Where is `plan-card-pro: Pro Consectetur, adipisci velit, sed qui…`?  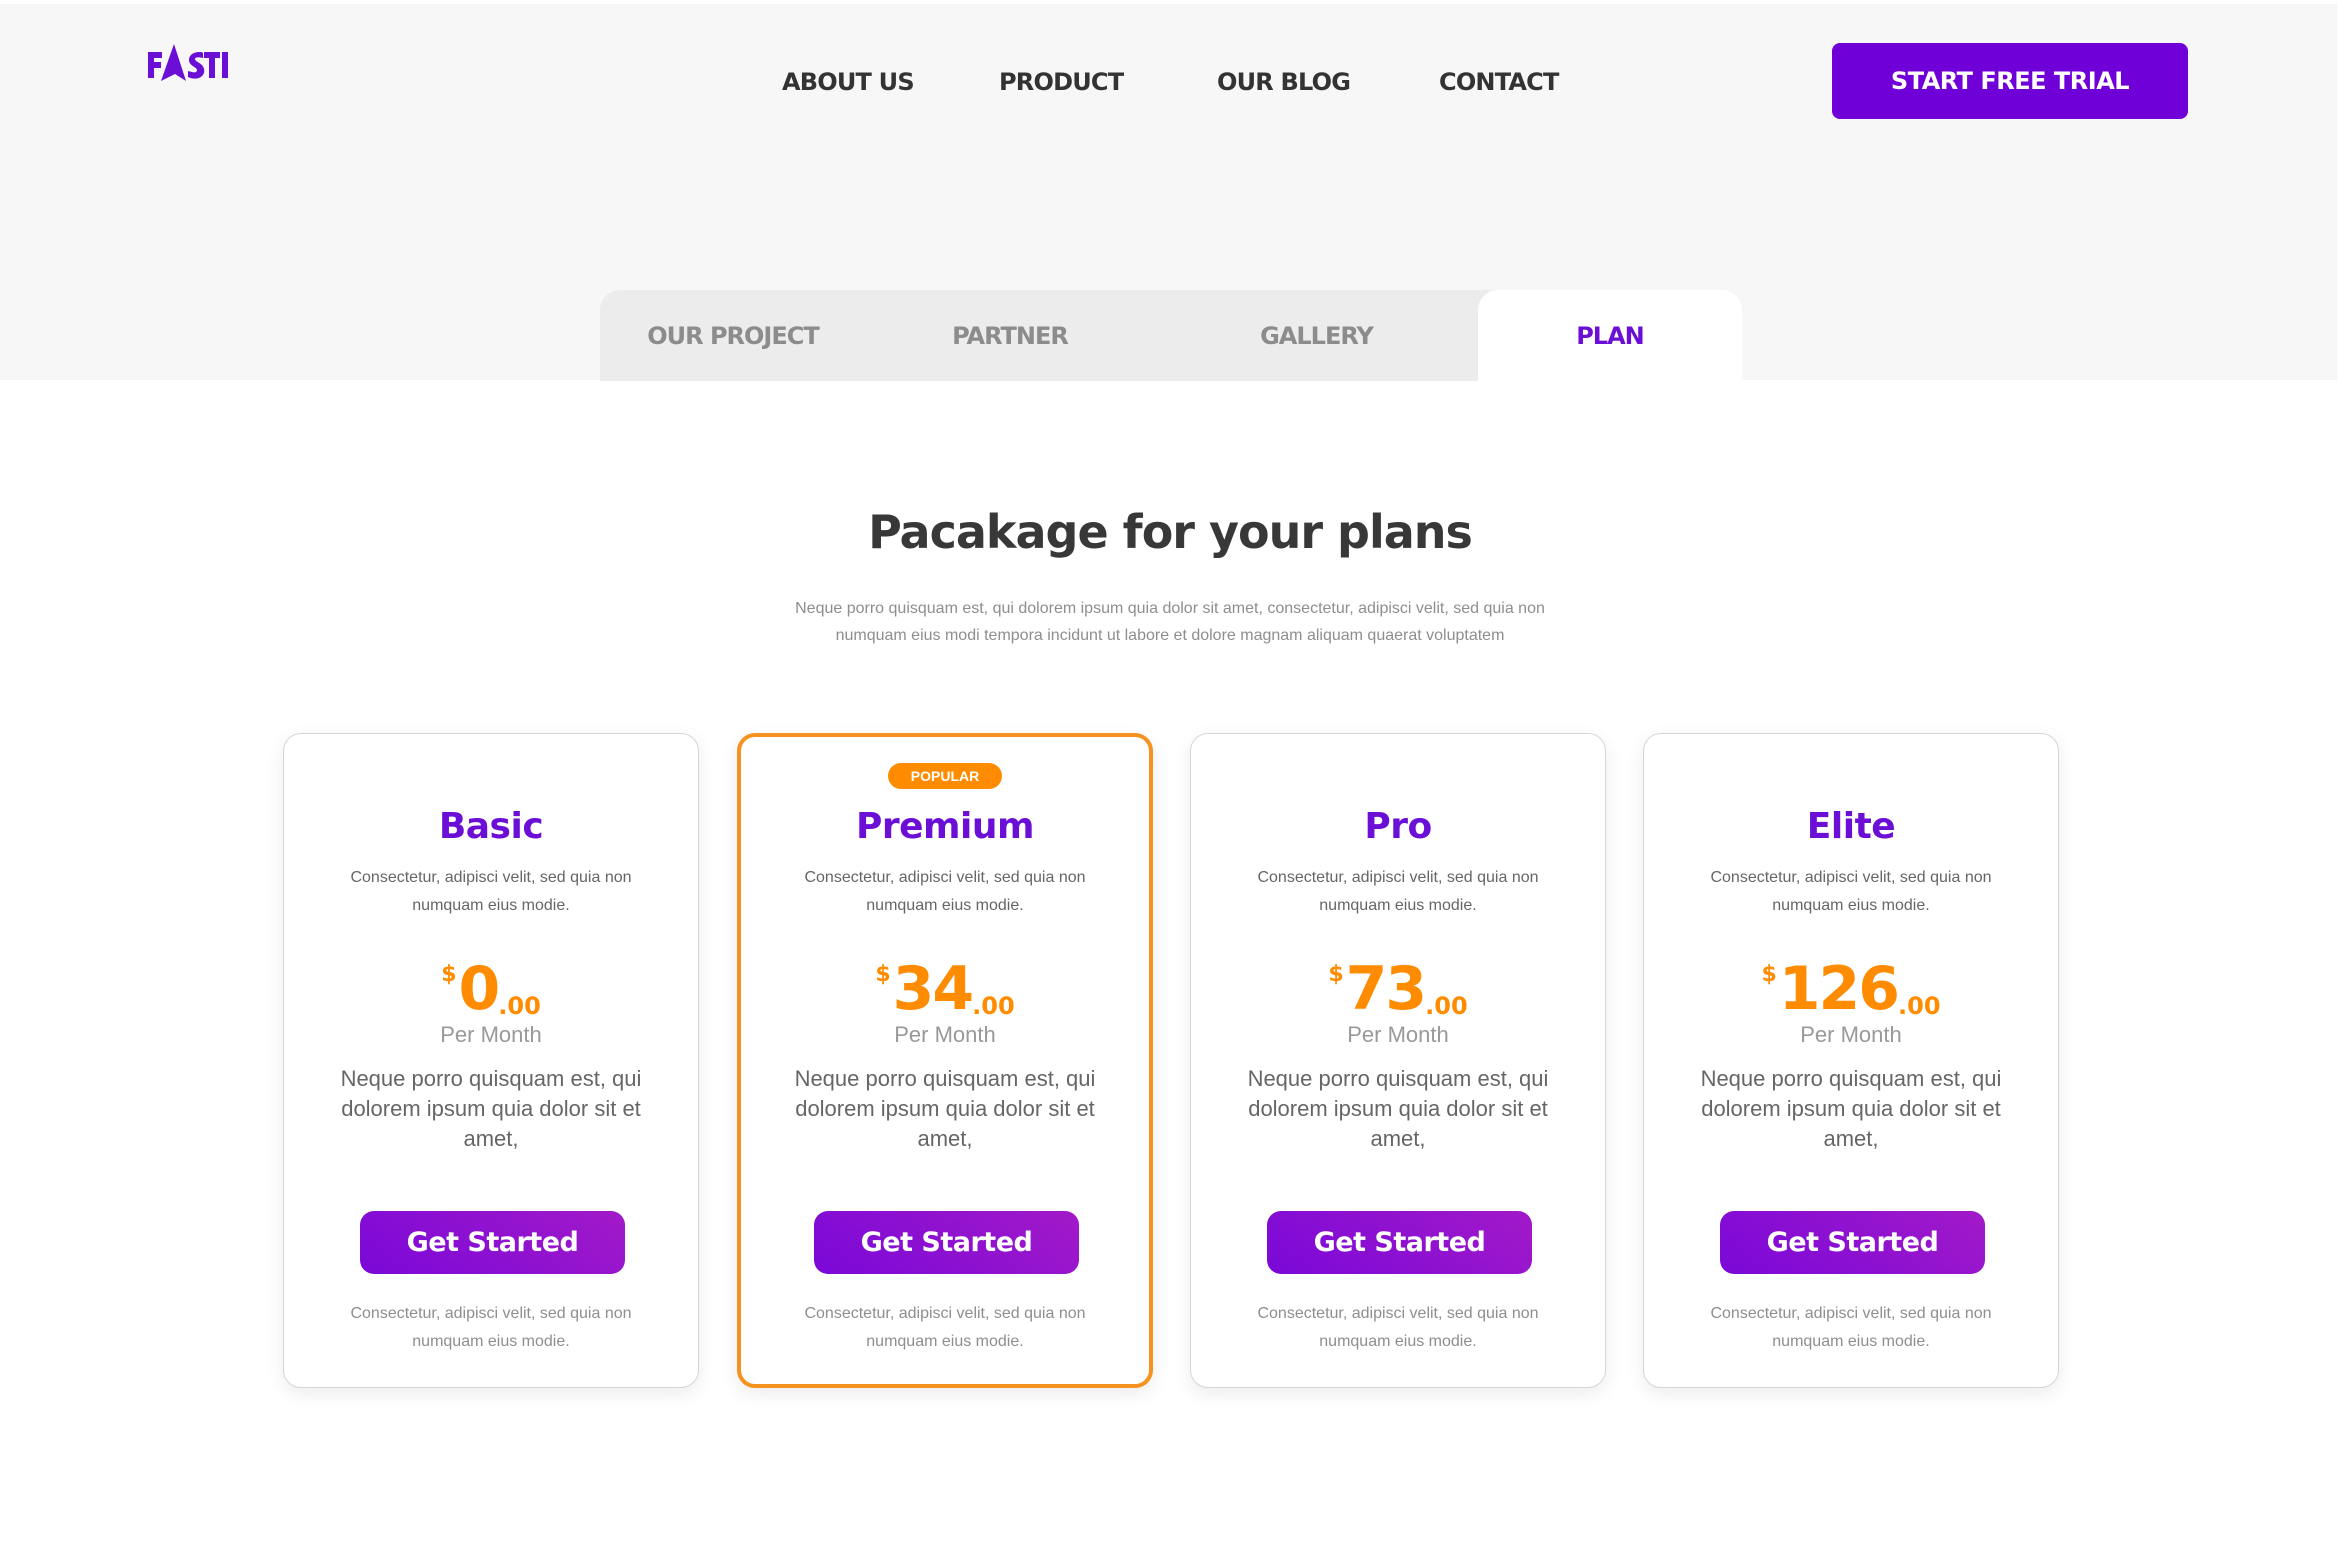 plan-card-pro: Pro Consectetur, adipisci velit, sed qui… is located at coordinates (1398, 1060).